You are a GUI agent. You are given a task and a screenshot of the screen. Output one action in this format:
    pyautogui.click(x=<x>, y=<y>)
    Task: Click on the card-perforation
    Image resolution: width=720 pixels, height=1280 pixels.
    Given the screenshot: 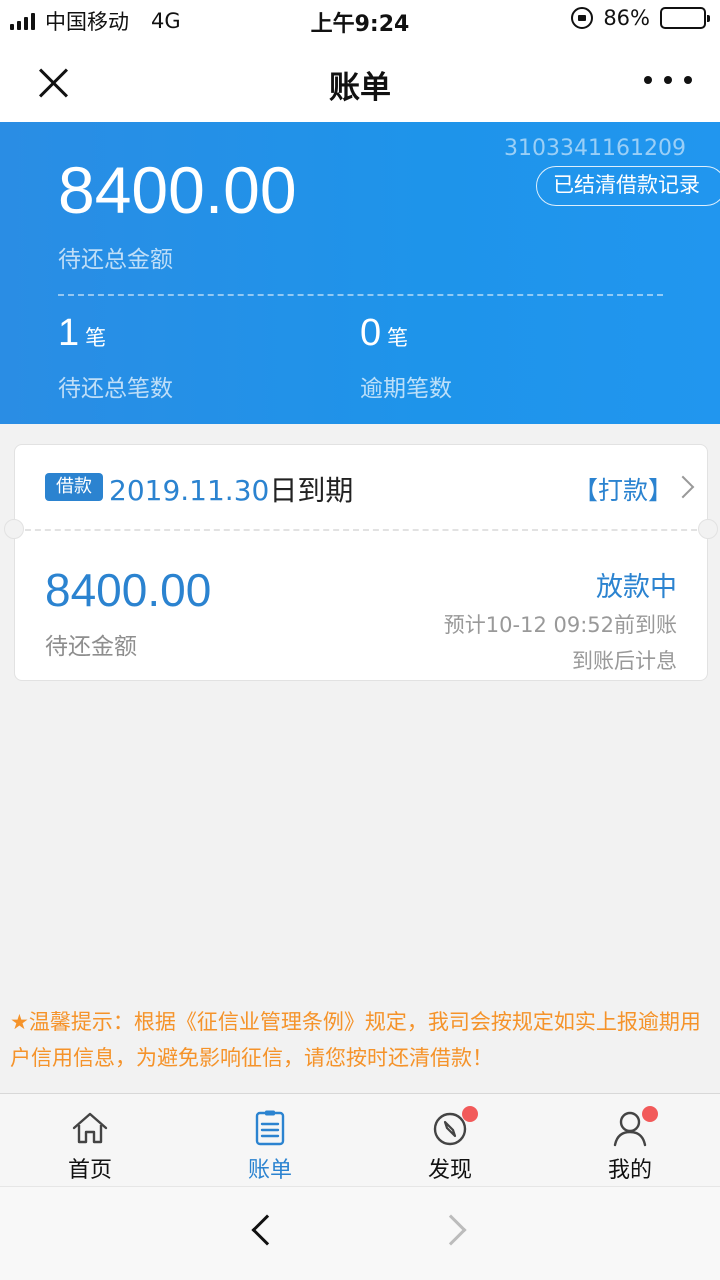 What is the action you would take?
    pyautogui.click(x=361, y=530)
    